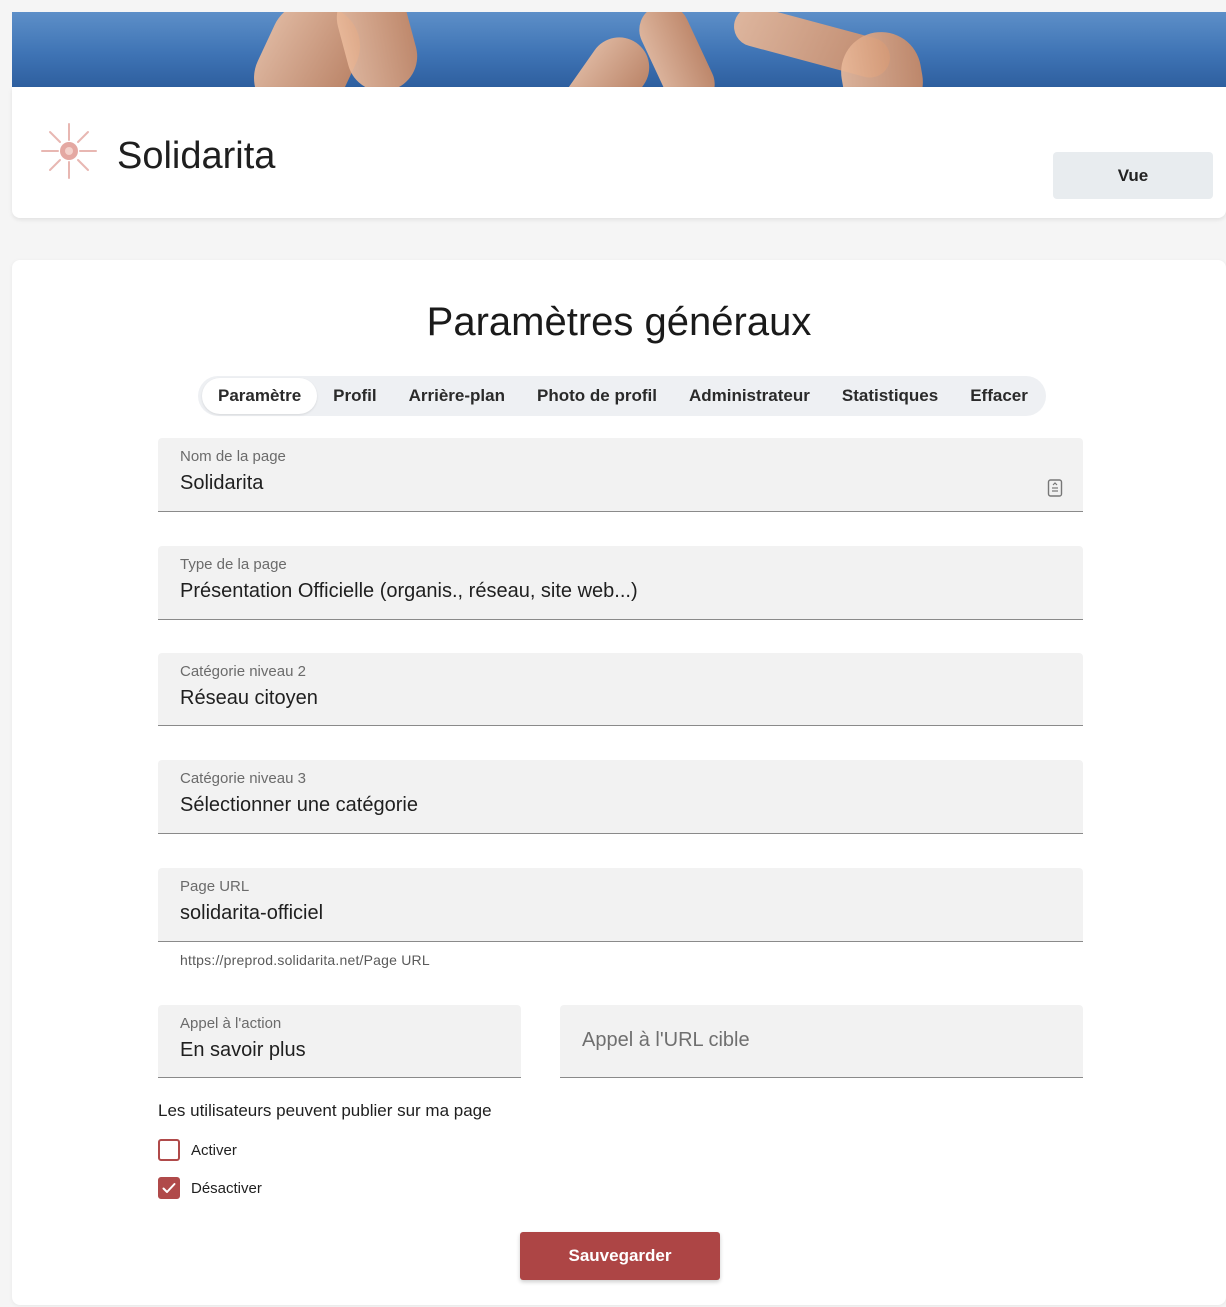 This screenshot has width=1226, height=1307. Describe the element at coordinates (243, 778) in the screenshot. I see `category-level-3-label: Catégorie niveau 3` at that location.